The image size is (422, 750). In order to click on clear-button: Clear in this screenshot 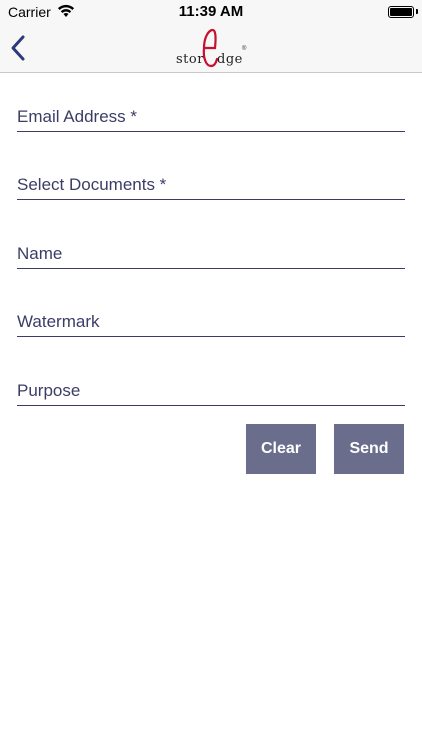, I will do `click(281, 449)`.